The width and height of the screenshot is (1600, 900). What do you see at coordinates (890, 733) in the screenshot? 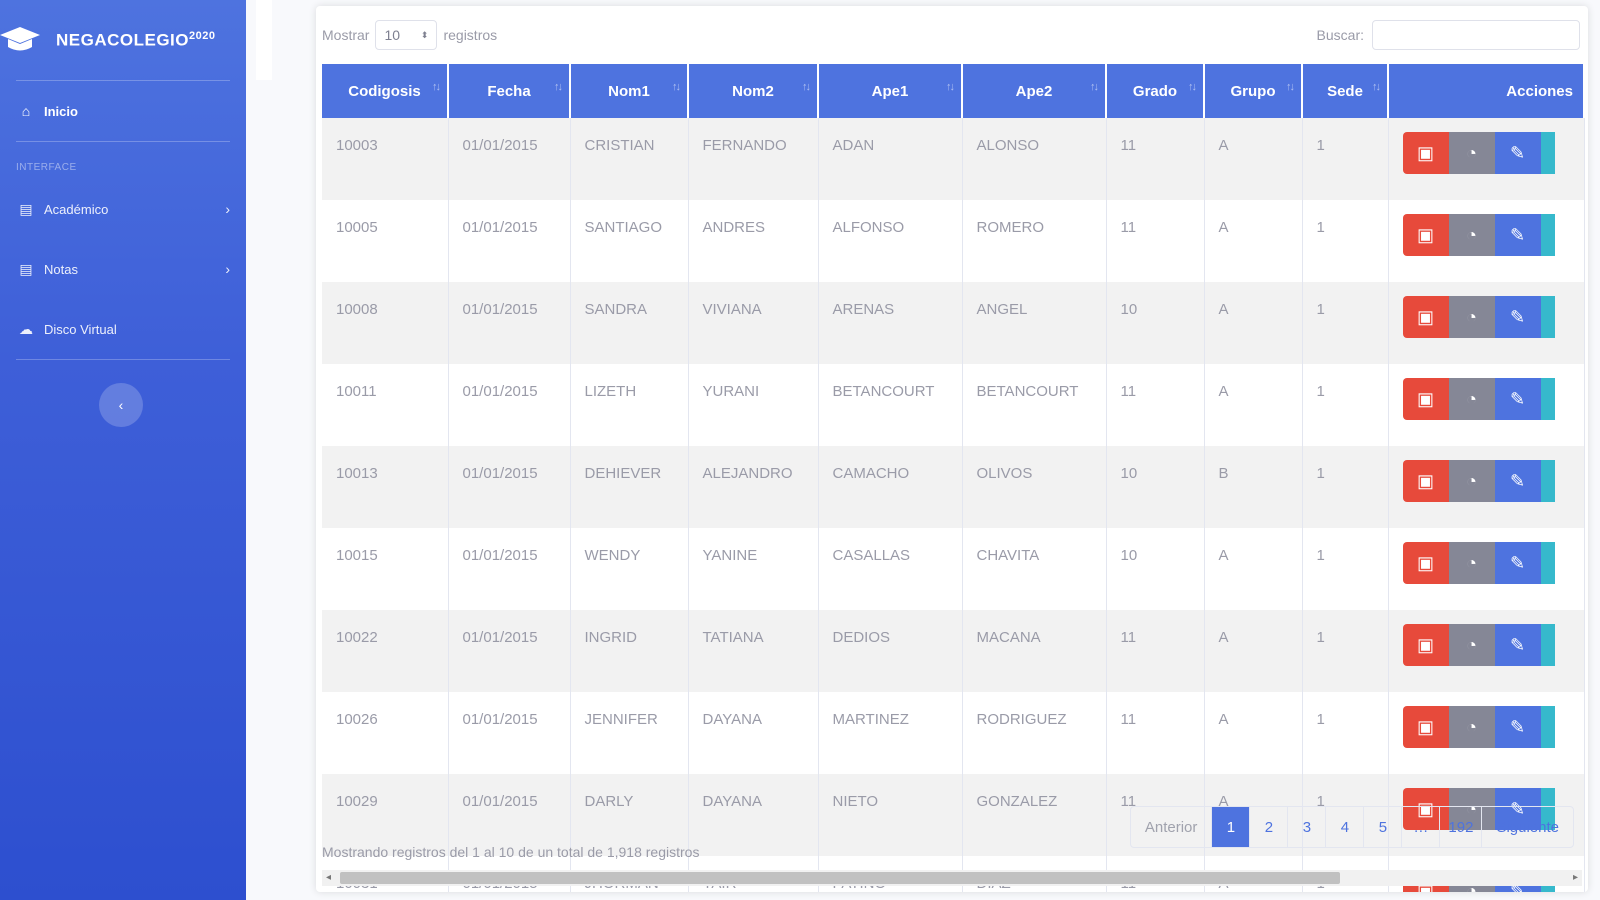
I see `table-cell: MARTINEZ` at bounding box center [890, 733].